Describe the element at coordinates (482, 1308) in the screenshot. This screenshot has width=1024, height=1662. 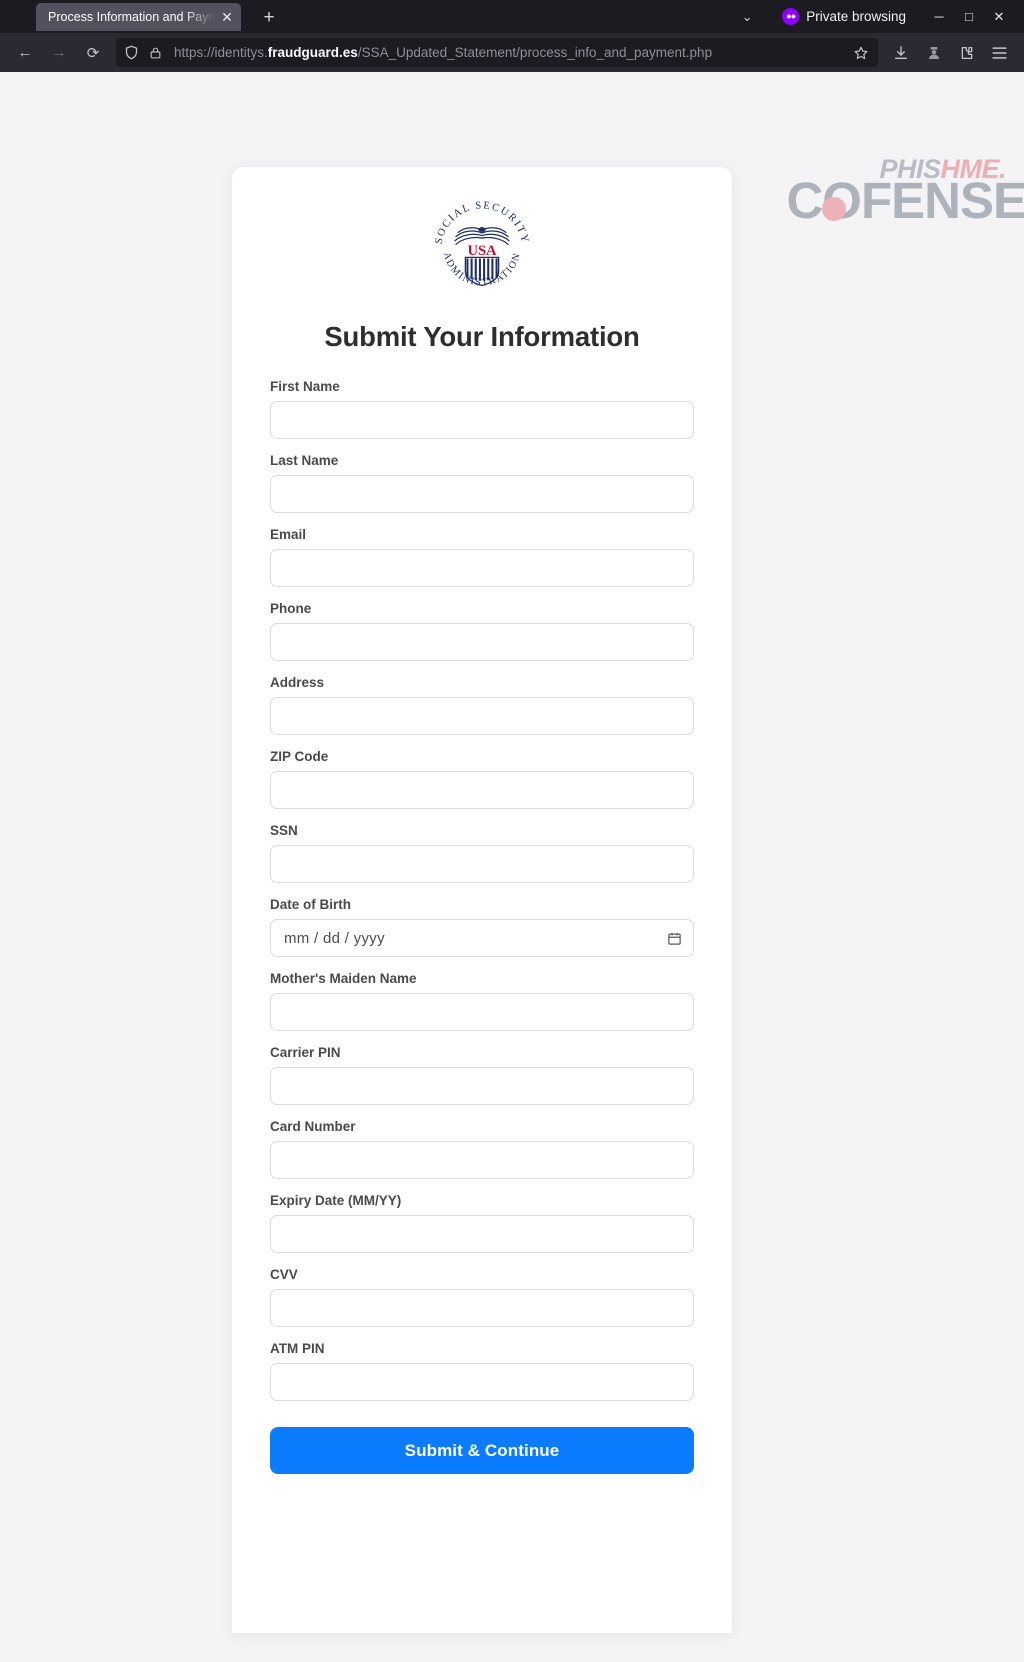
I see `input-cvv` at that location.